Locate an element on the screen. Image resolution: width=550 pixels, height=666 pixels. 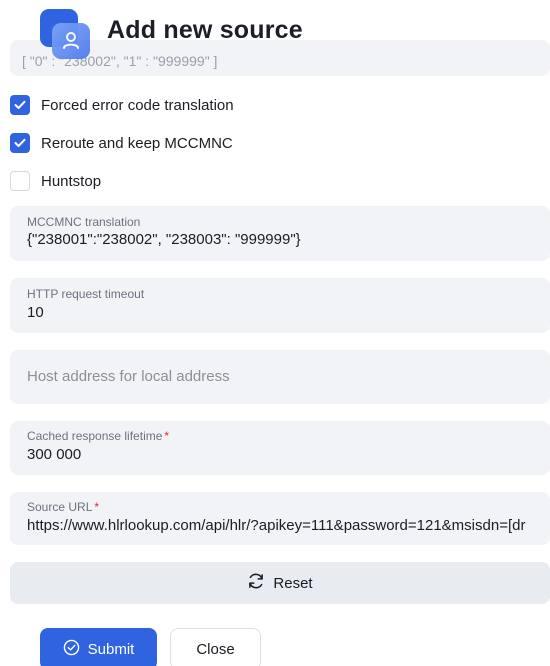
dialog-header: Add new source is located at coordinates (275, 33).